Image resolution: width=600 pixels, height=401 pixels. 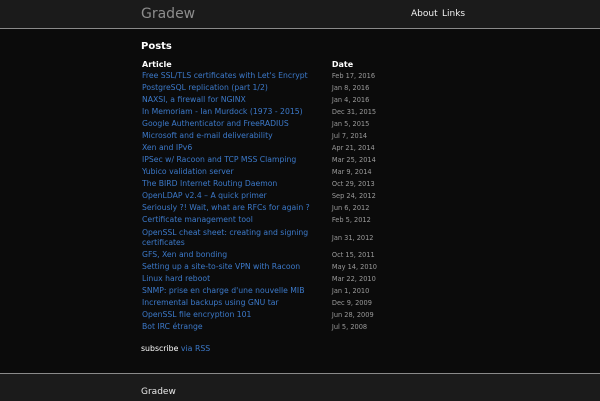 I want to click on subscribe-line: subscribe via RSS, so click(x=175, y=348).